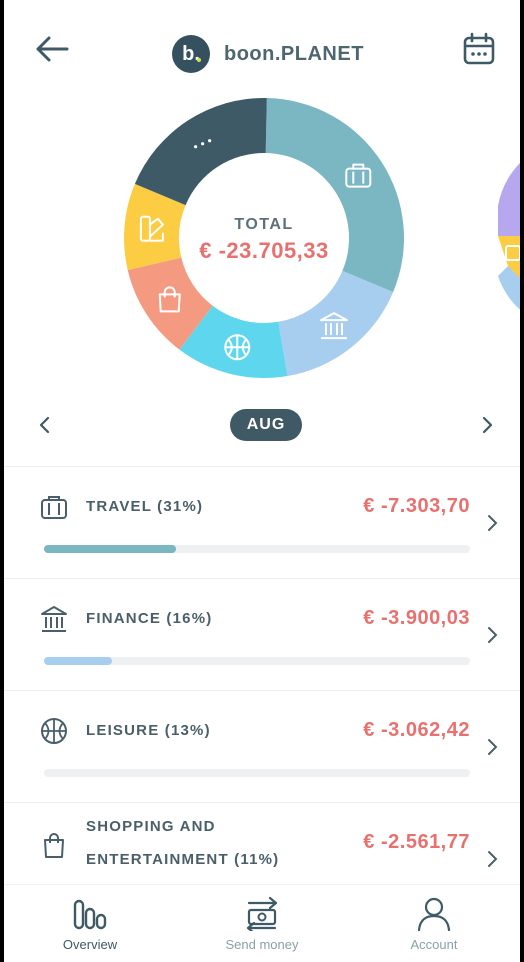 This screenshot has height=962, width=524. I want to click on tab-account: Account, so click(434, 923).